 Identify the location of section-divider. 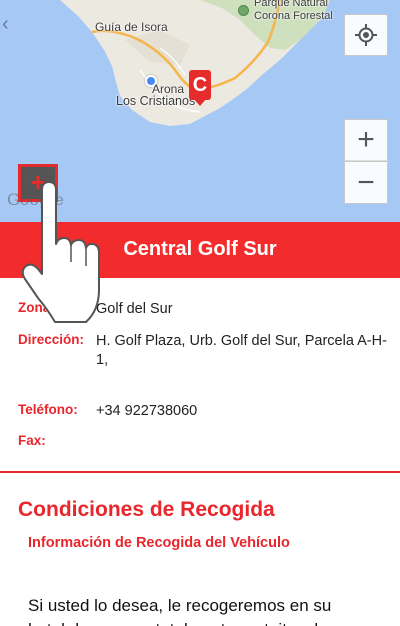
(200, 472).